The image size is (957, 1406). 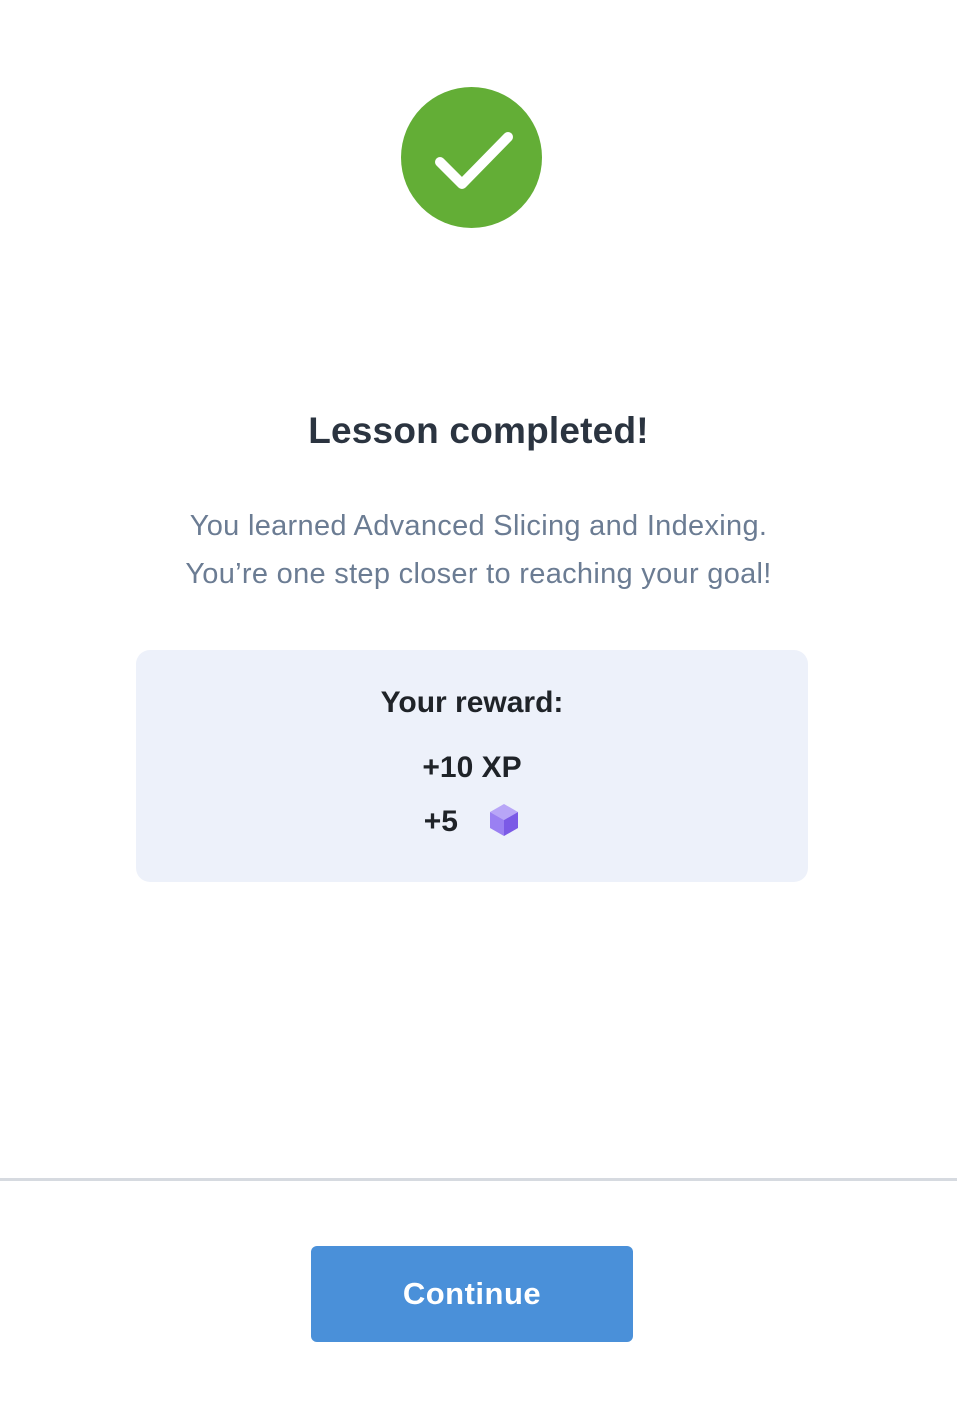 I want to click on reward-xp: +10 XP, so click(x=472, y=767).